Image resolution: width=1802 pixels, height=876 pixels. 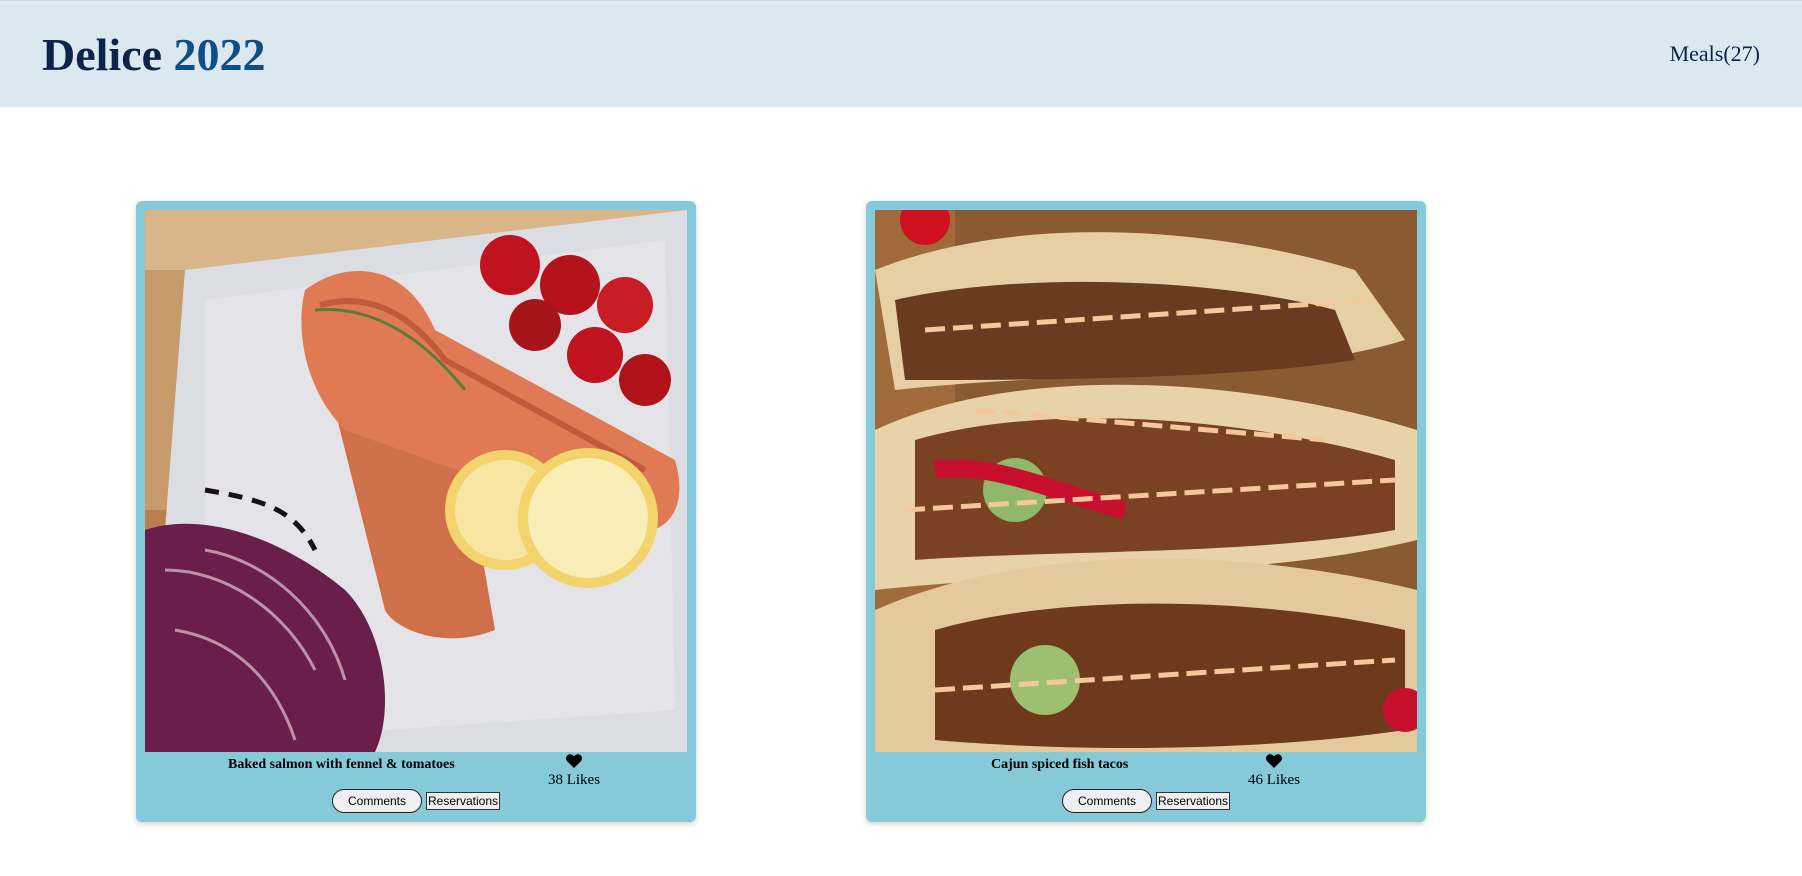 I want to click on likes-area: 46 Likes, so click(x=1274, y=771).